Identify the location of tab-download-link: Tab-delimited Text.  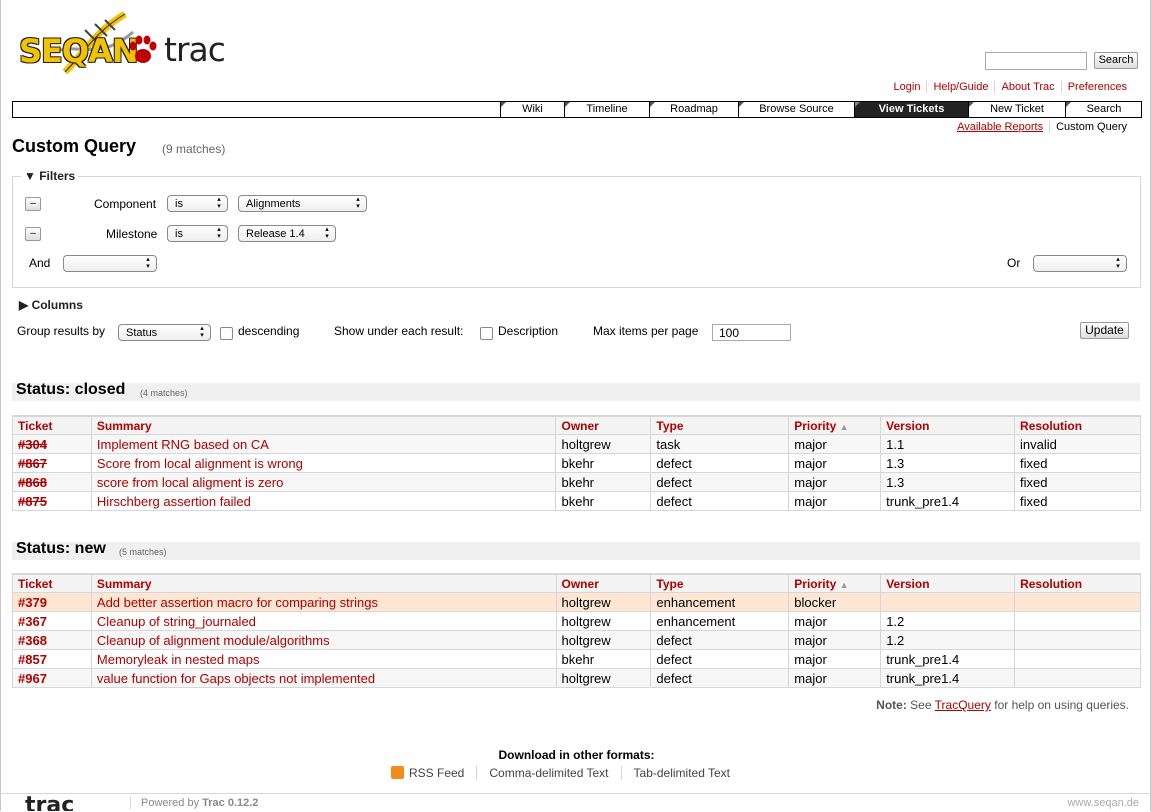
(681, 773).